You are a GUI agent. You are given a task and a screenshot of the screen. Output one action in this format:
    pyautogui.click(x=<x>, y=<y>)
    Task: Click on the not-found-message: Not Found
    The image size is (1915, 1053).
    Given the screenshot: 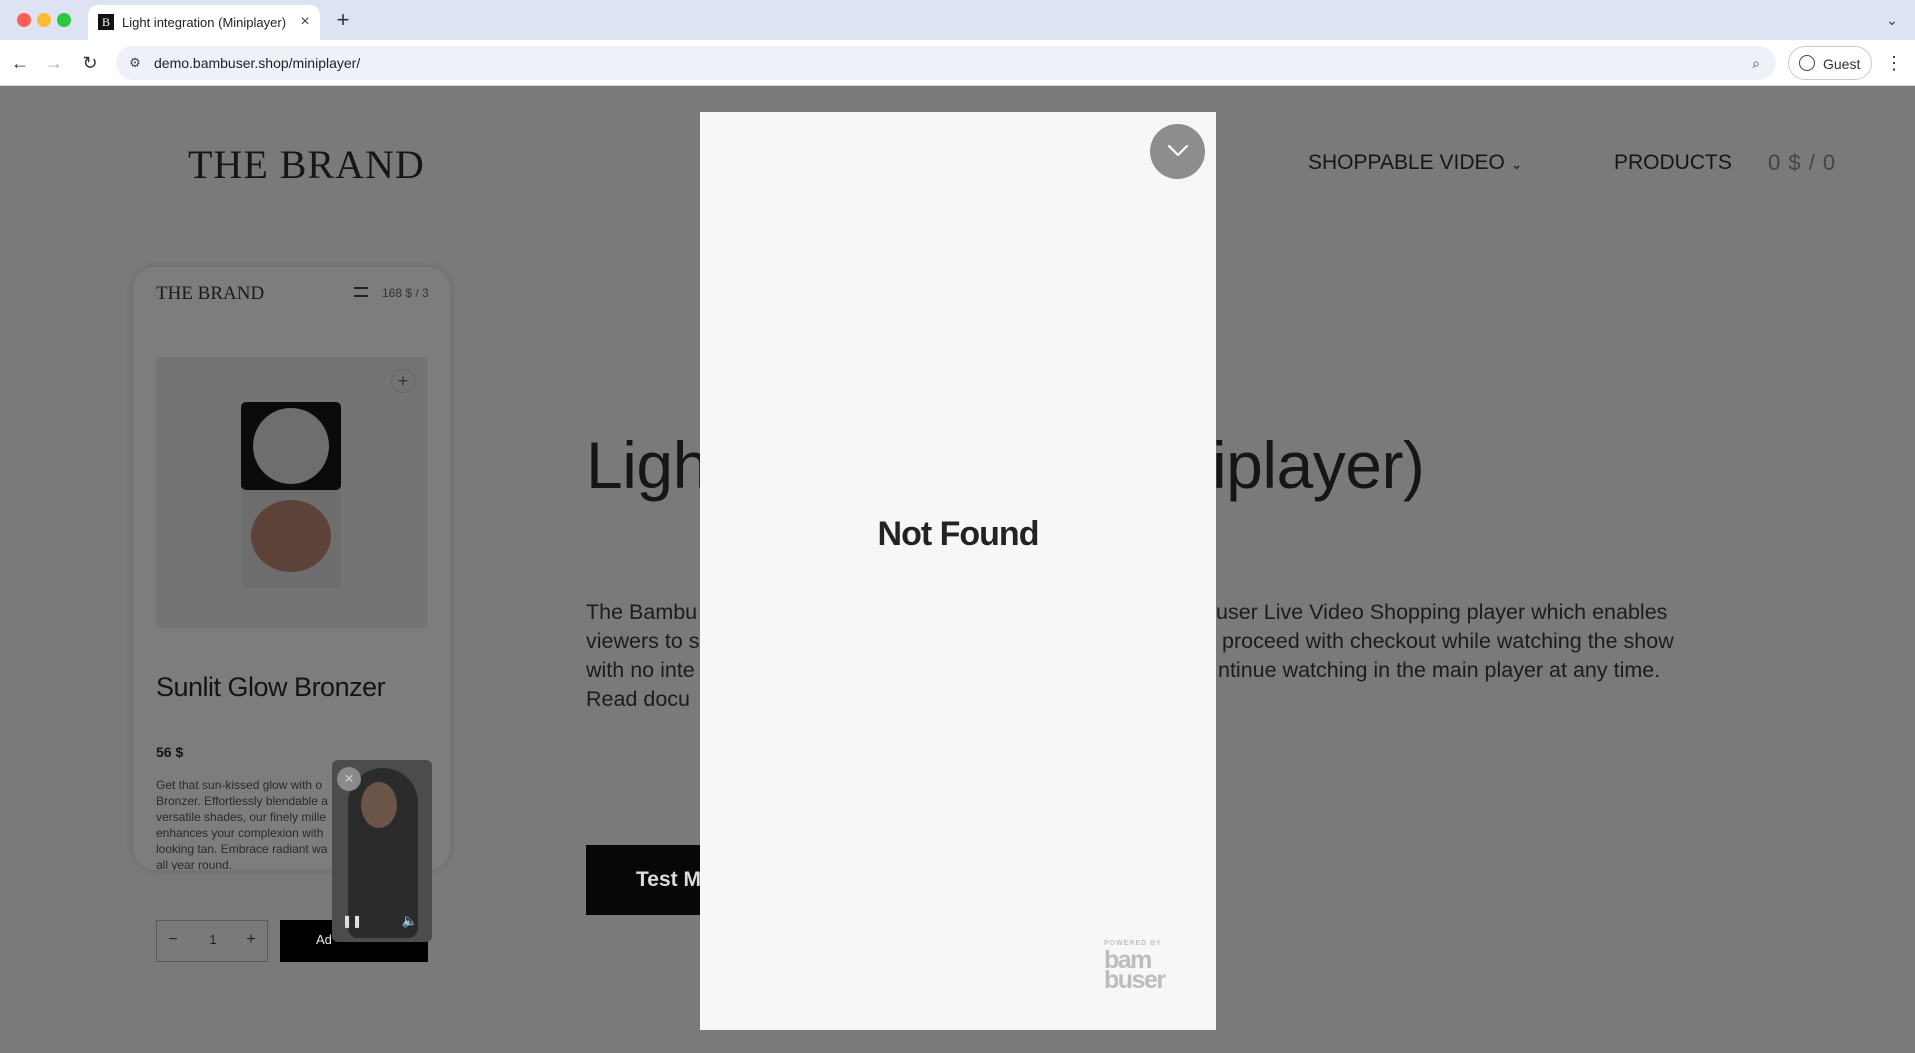 What is the action you would take?
    pyautogui.click(x=958, y=534)
    